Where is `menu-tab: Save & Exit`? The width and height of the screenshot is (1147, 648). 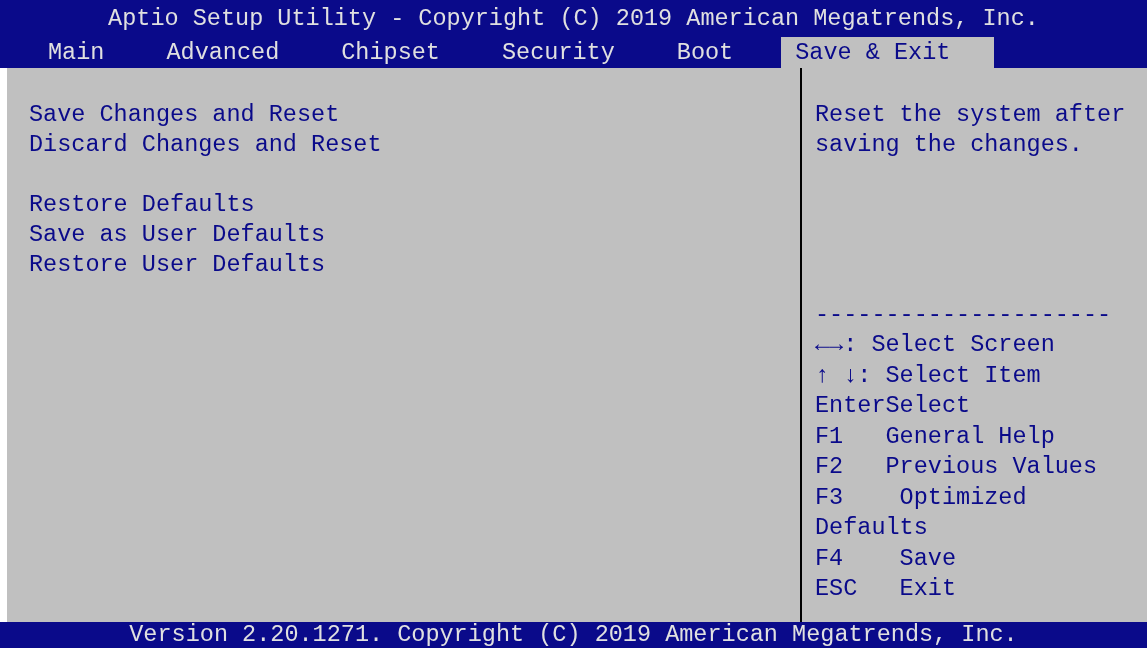
menu-tab: Save & Exit is located at coordinates (888, 52).